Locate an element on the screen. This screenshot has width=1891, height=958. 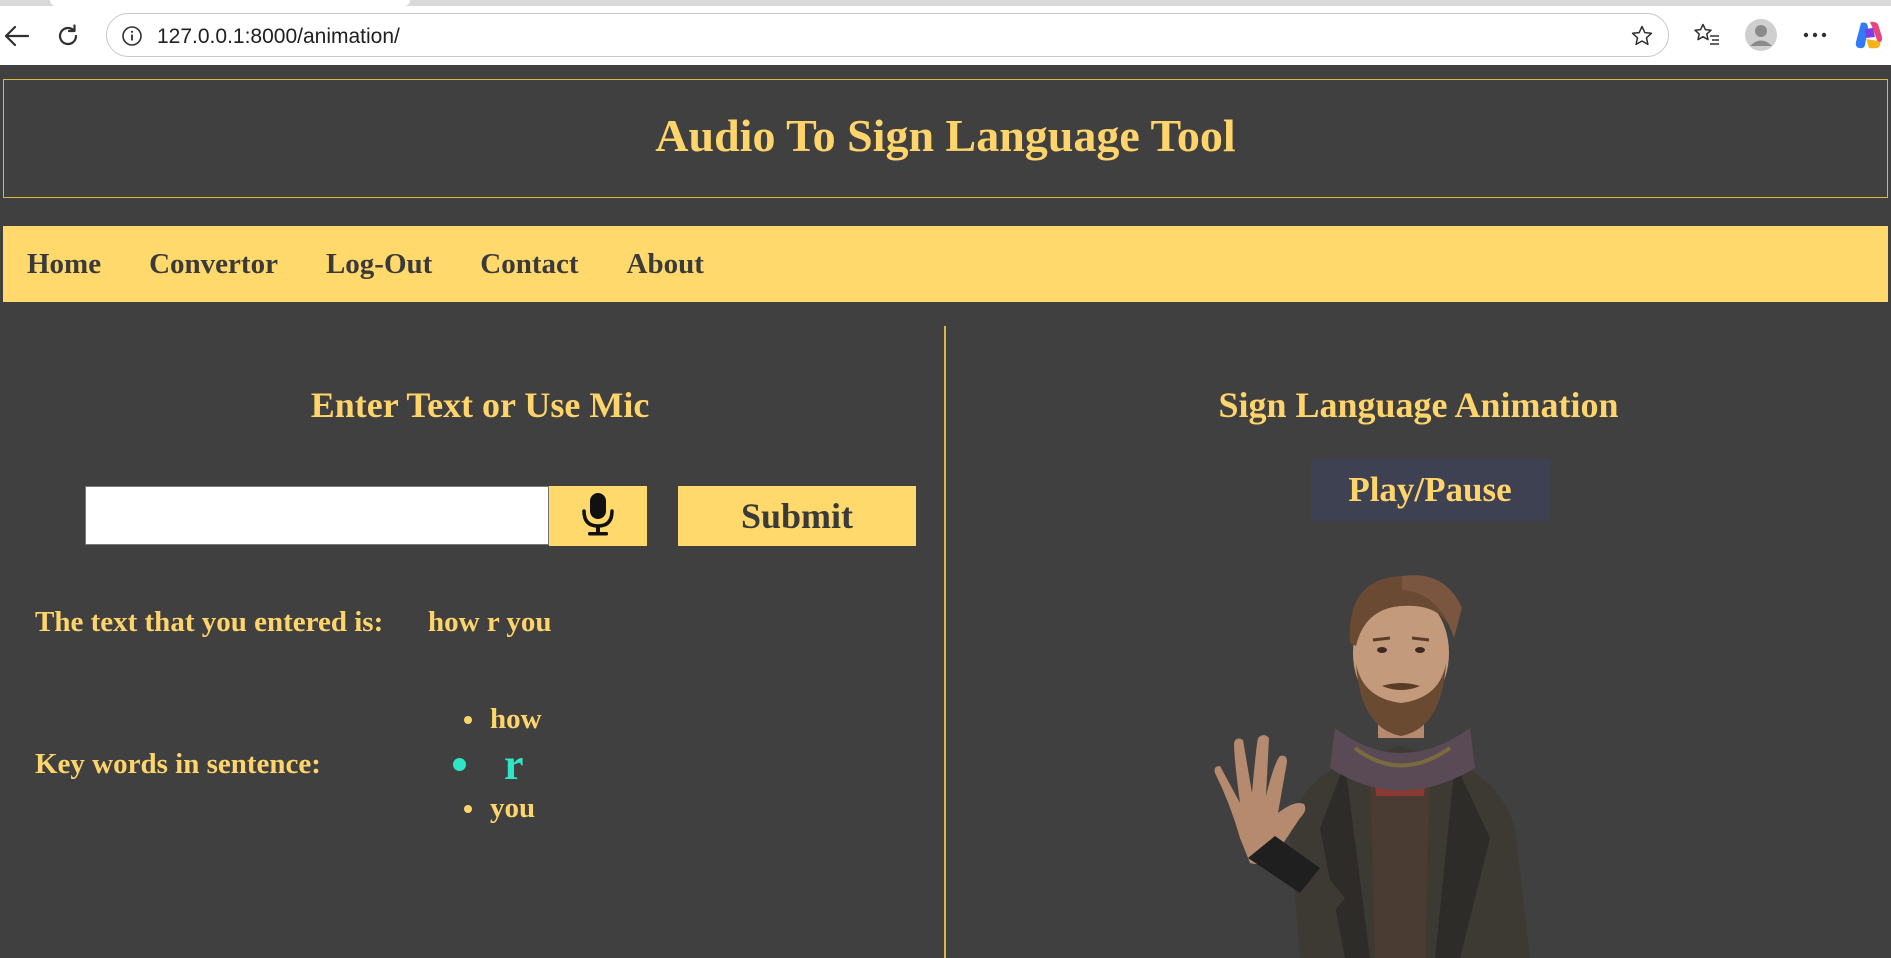
play-pause-button: Play/Pause is located at coordinates (1430, 490).